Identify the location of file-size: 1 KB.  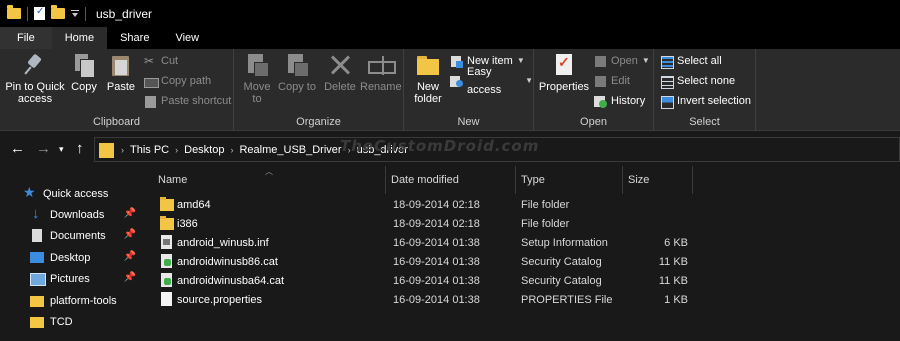
(676, 300).